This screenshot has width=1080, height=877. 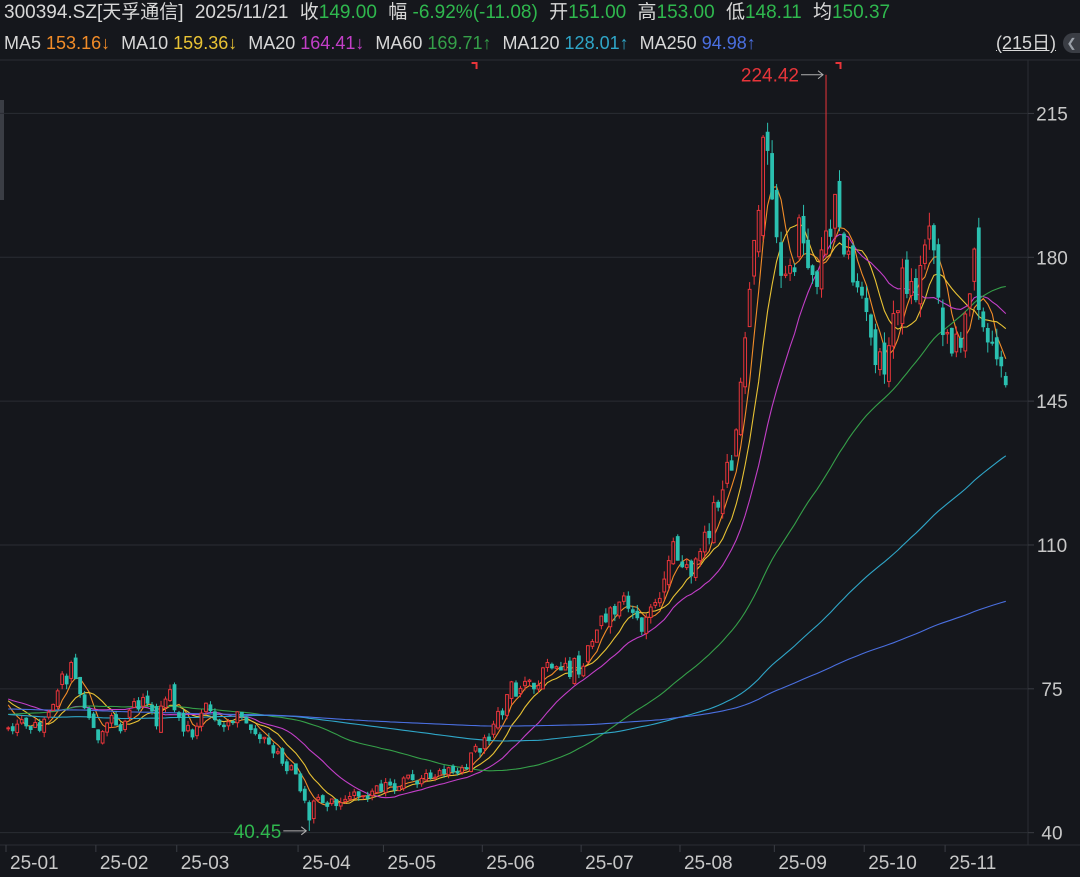 I want to click on left-scroll-handle, so click(x=2, y=150).